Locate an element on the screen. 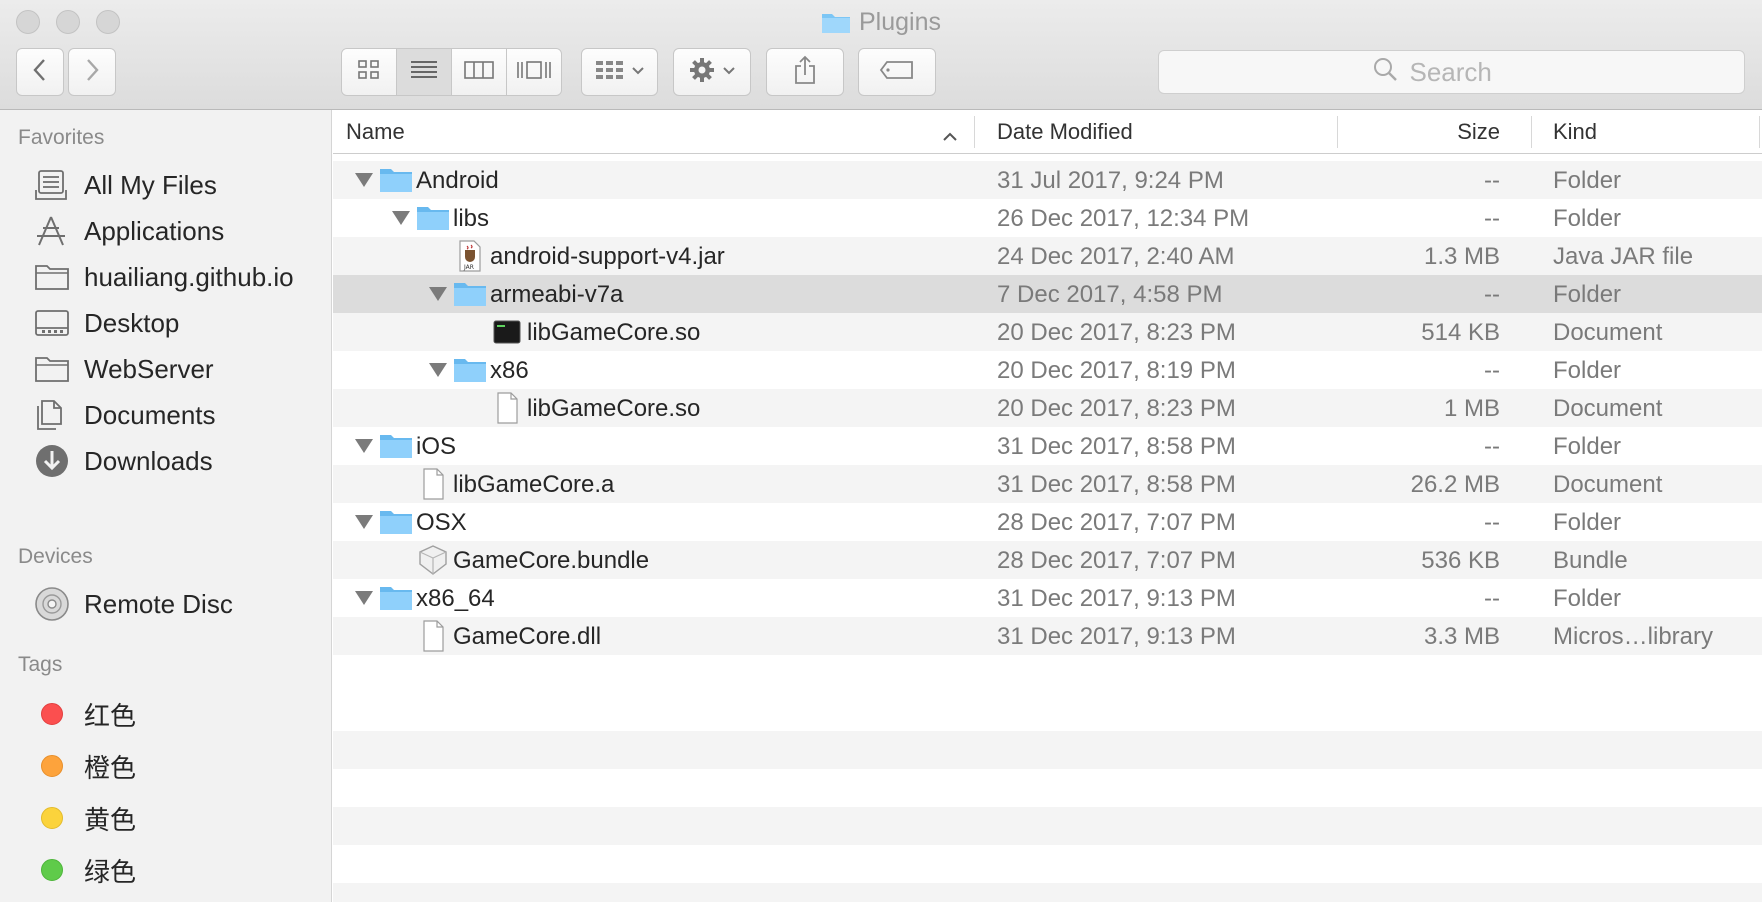 This screenshot has width=1762, height=902. sidebar-item-label: huailiang.github.io is located at coordinates (189, 276).